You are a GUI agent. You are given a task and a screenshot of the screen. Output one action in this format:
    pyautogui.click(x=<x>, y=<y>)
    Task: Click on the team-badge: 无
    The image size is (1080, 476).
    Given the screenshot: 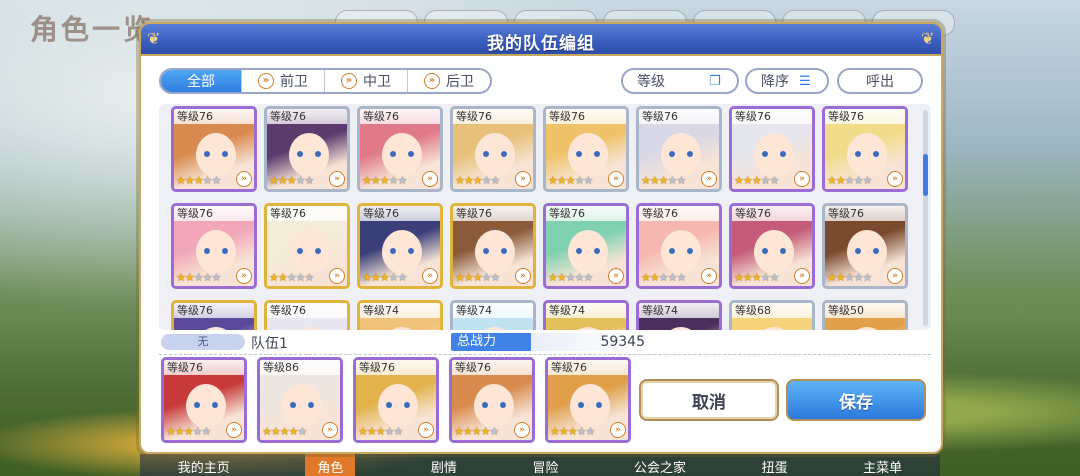 What is the action you would take?
    pyautogui.click(x=203, y=342)
    